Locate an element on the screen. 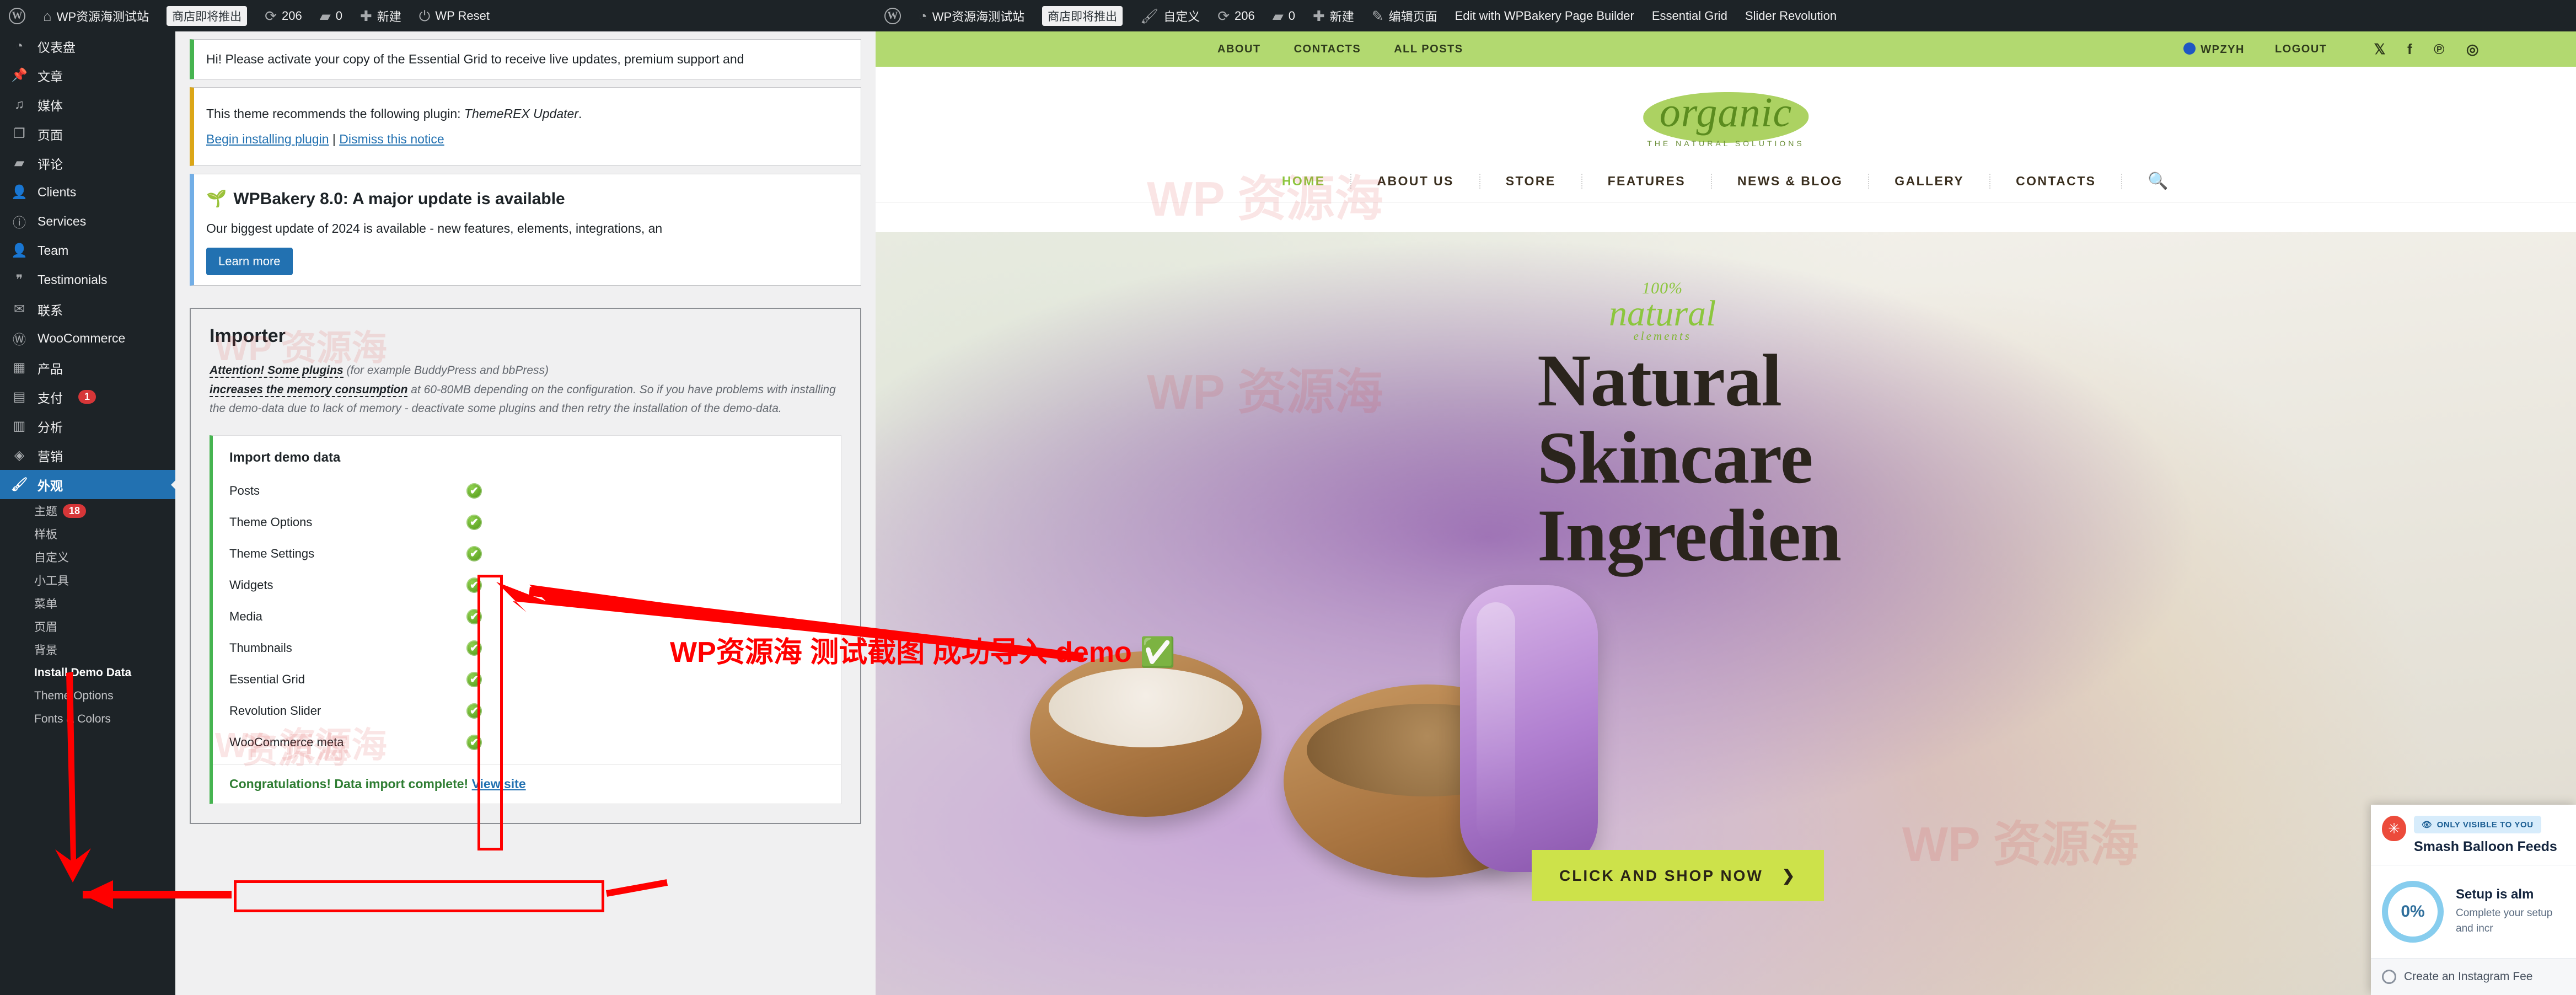  wp-reset-menu: ⏻ WP Reset is located at coordinates (454, 15).